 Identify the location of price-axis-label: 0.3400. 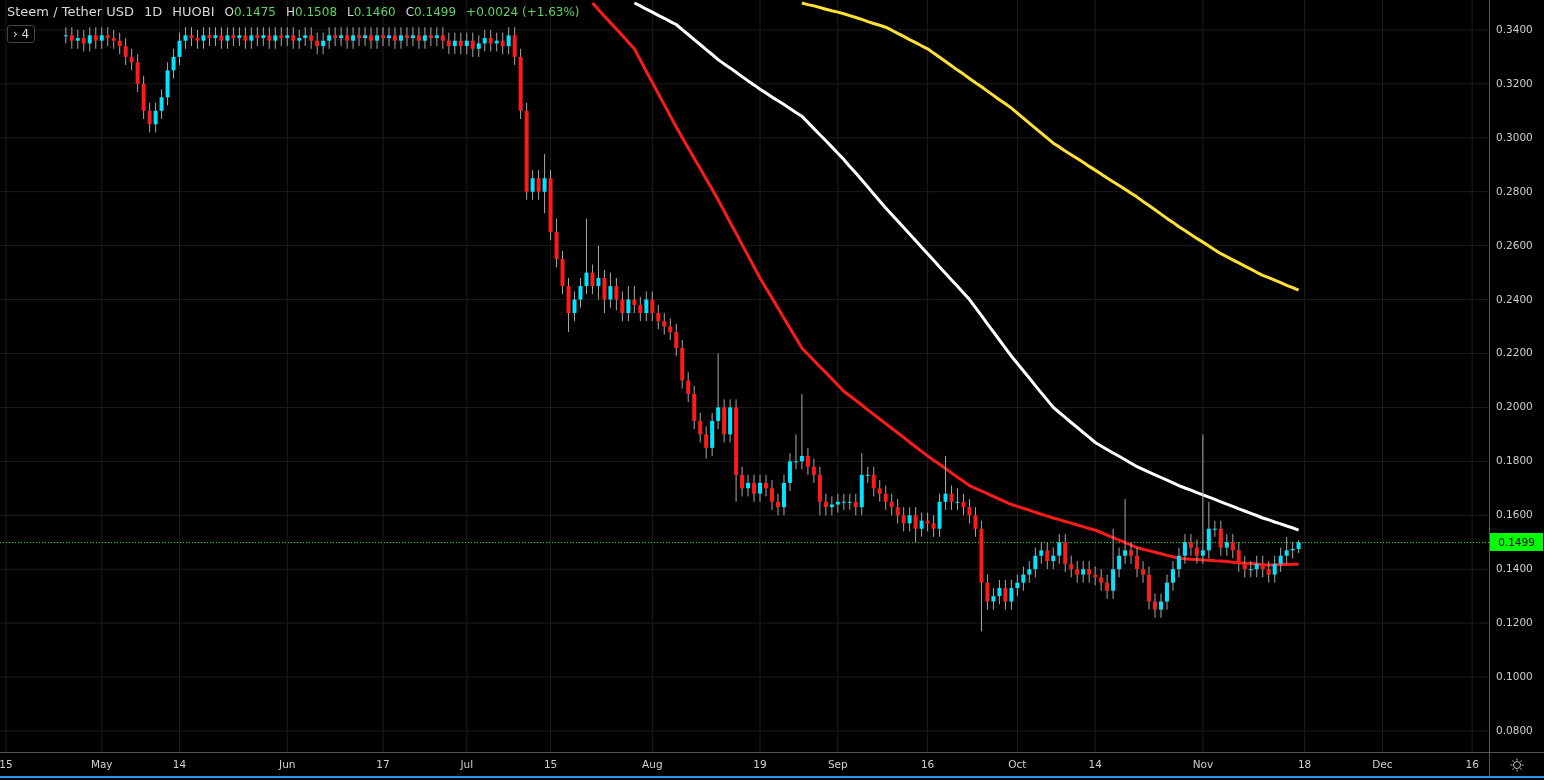
(1514, 28).